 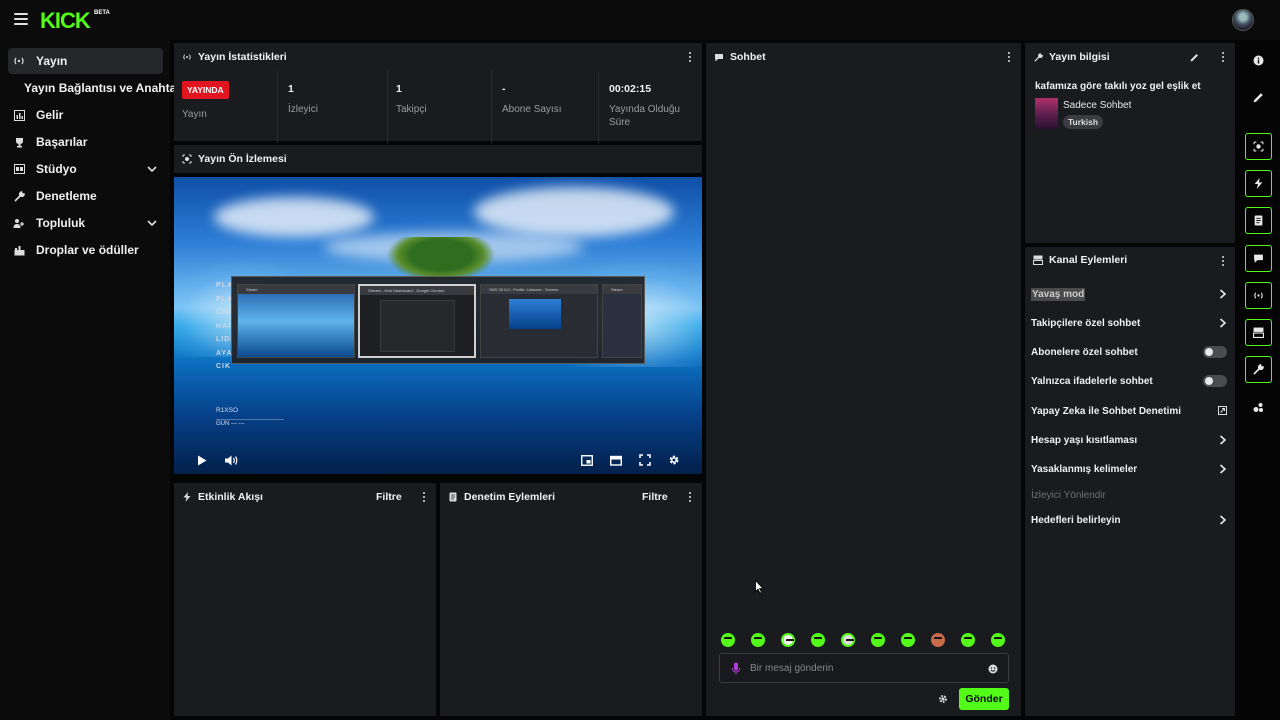 What do you see at coordinates (993, 670) in the screenshot?
I see `emoji-icon` at bounding box center [993, 670].